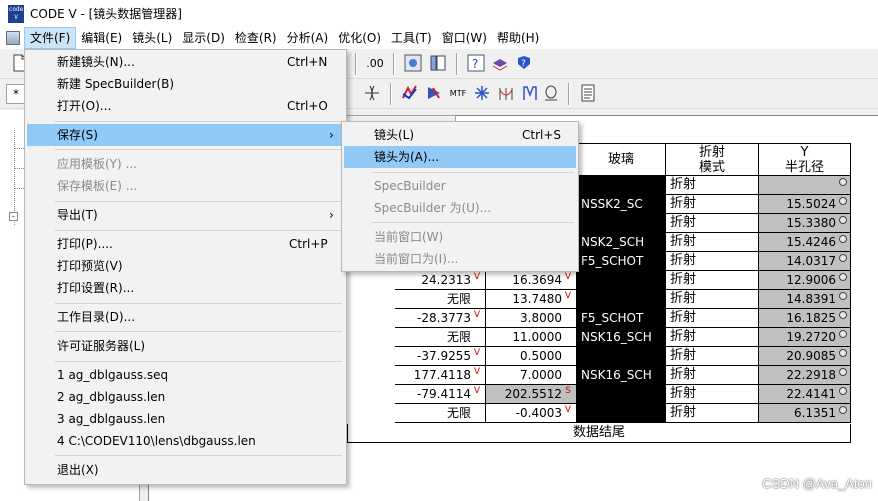  Describe the element at coordinates (16, 94) in the screenshot. I see `zoom-position-field: *` at that location.